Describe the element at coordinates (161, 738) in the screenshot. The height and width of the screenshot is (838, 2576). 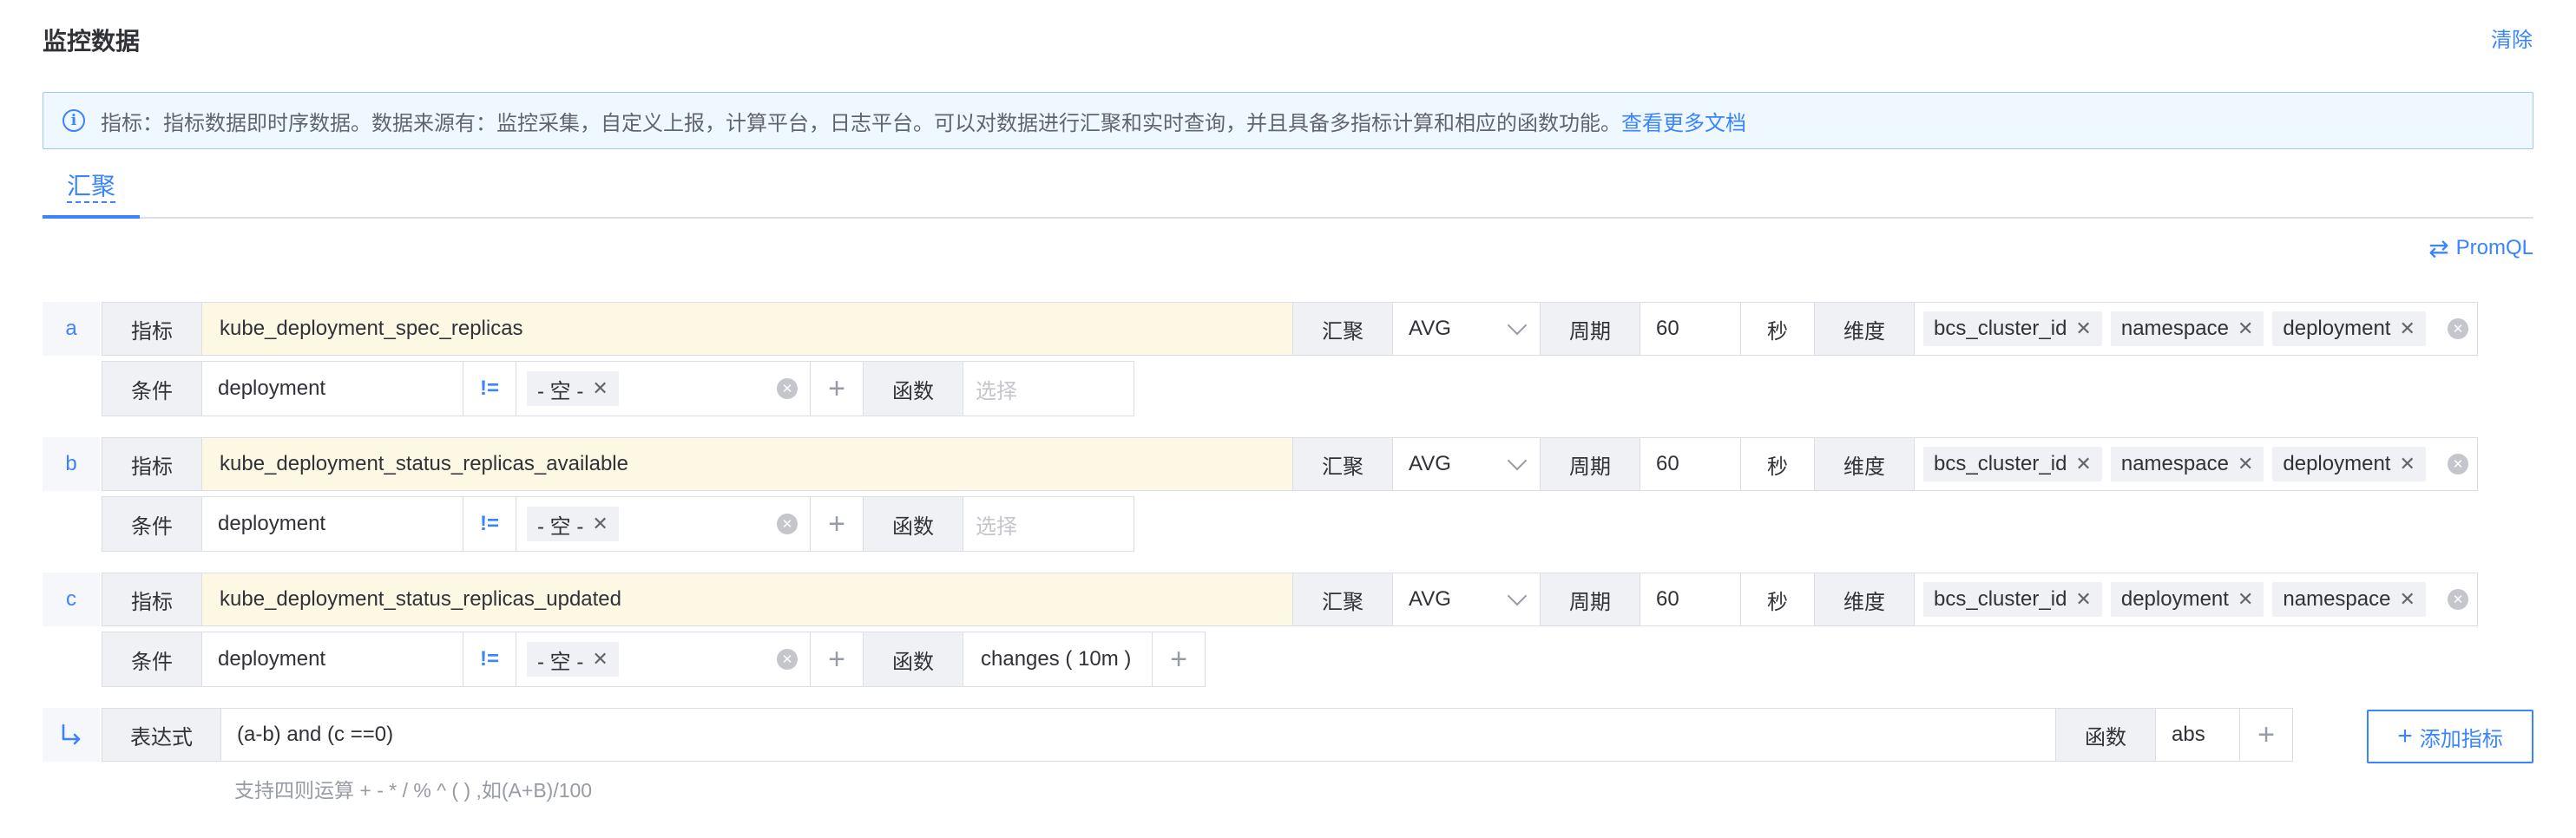
I see `expression-label-text: 表达式` at that location.